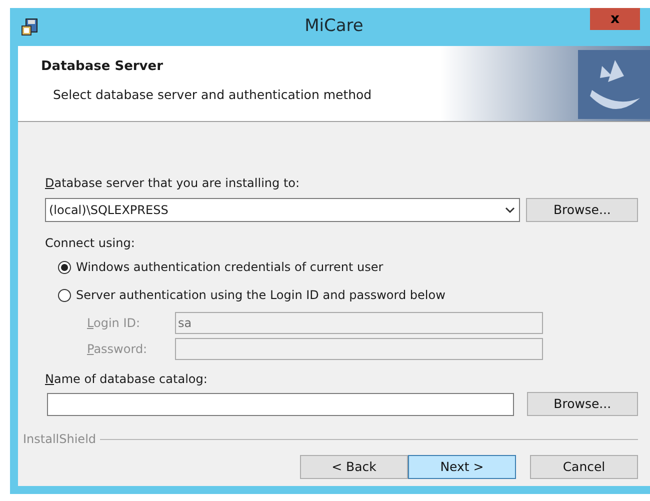 The width and height of the screenshot is (650, 501). Describe the element at coordinates (261, 295) in the screenshot. I see `radio-label: Server authentication using the Login ID and password below` at that location.